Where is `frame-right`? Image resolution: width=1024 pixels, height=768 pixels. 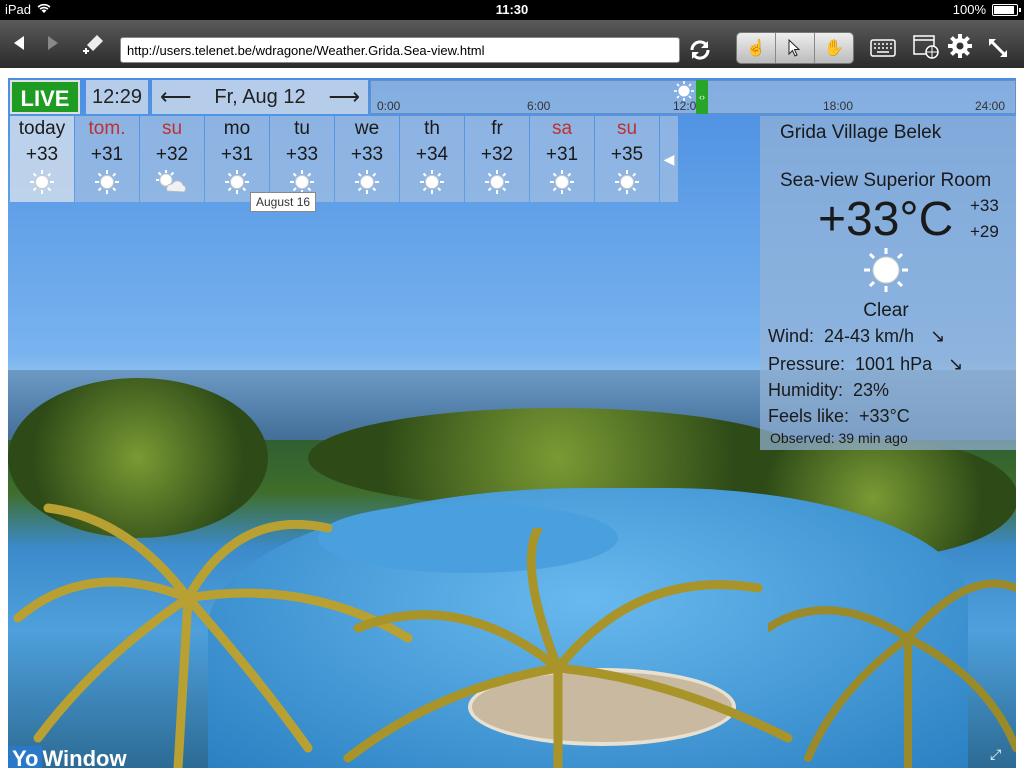
frame-right is located at coordinates (1020, 418).